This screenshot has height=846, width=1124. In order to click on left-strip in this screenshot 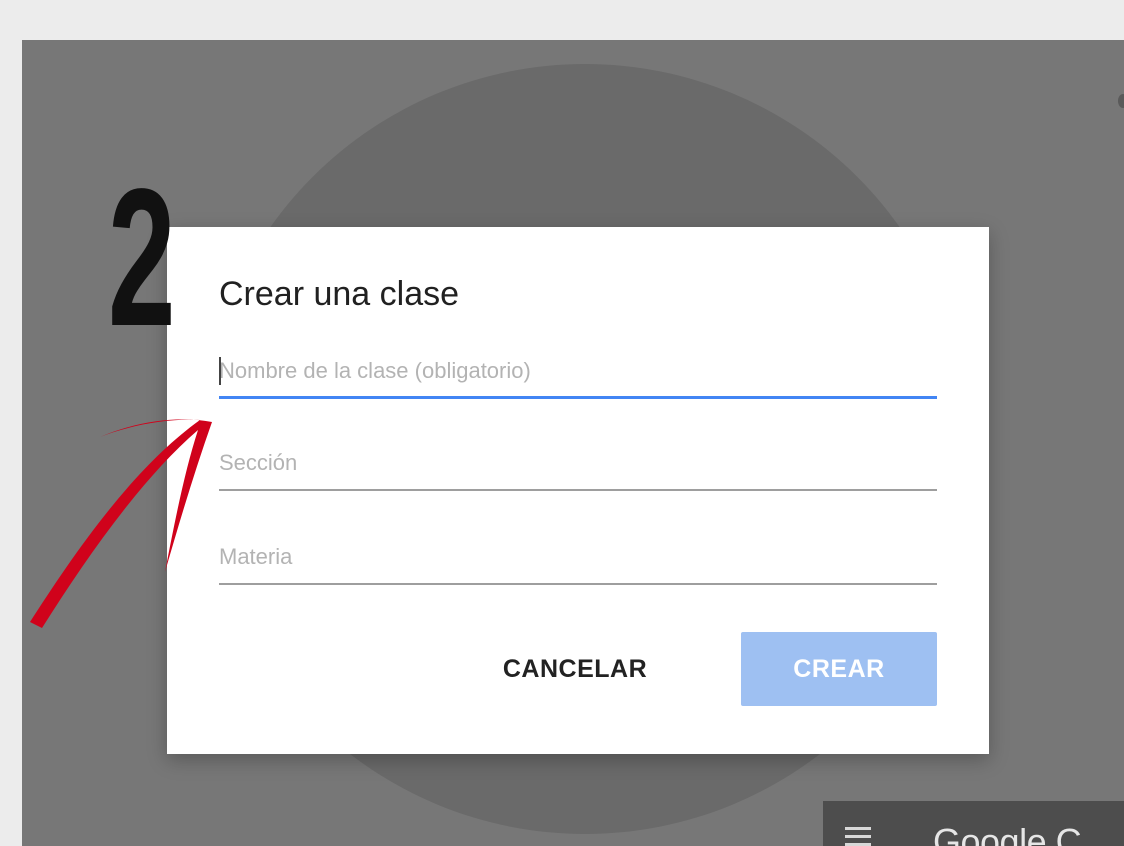, I will do `click(11, 423)`.